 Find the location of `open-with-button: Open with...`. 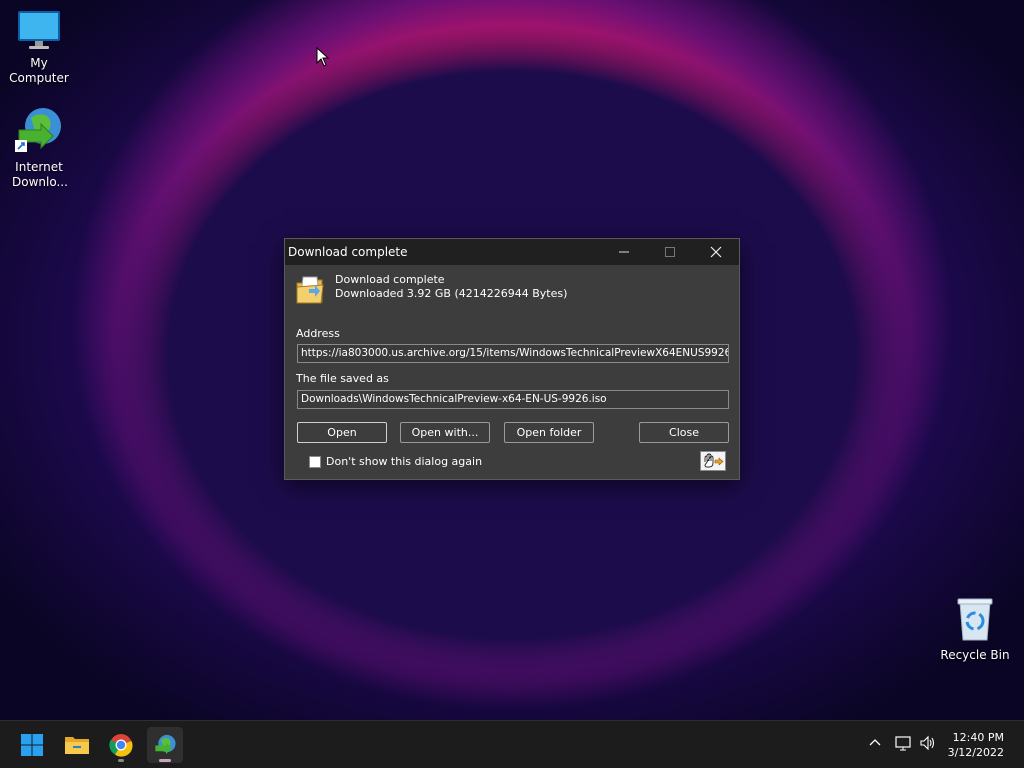

open-with-button: Open with... is located at coordinates (445, 432).